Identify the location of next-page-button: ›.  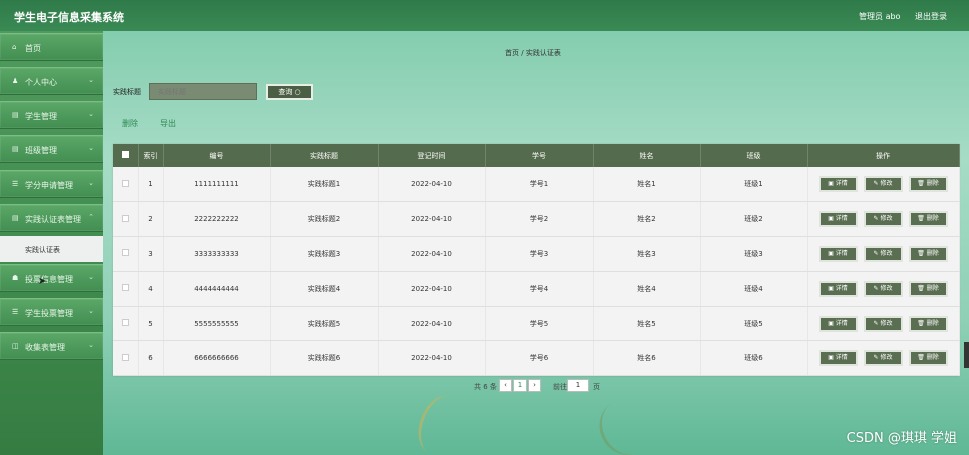
(534, 385).